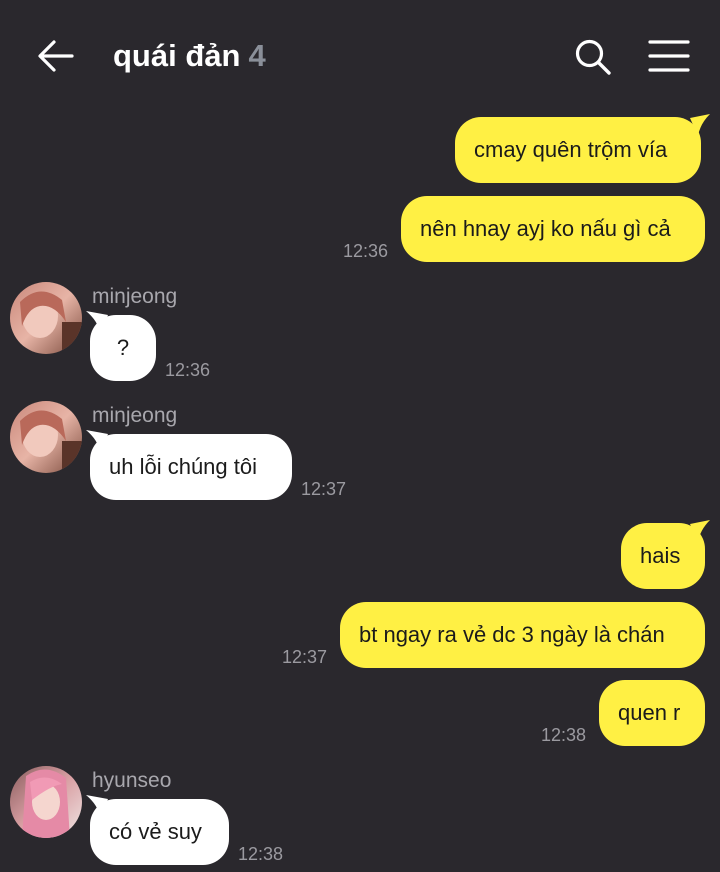  What do you see at coordinates (593, 57) in the screenshot?
I see `search-icon` at bounding box center [593, 57].